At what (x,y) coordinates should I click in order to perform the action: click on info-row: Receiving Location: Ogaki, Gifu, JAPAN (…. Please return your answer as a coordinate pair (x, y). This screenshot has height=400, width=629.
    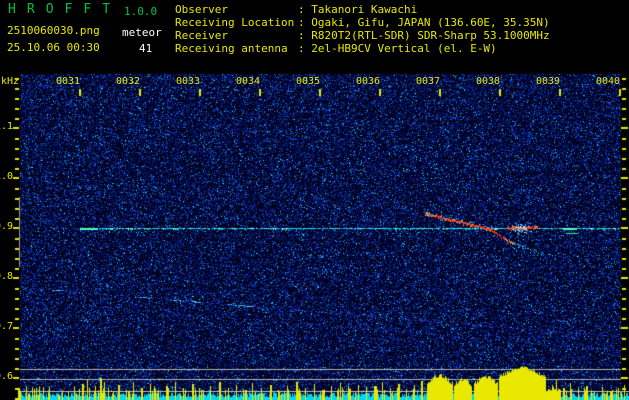
    Looking at the image, I should click on (362, 22).